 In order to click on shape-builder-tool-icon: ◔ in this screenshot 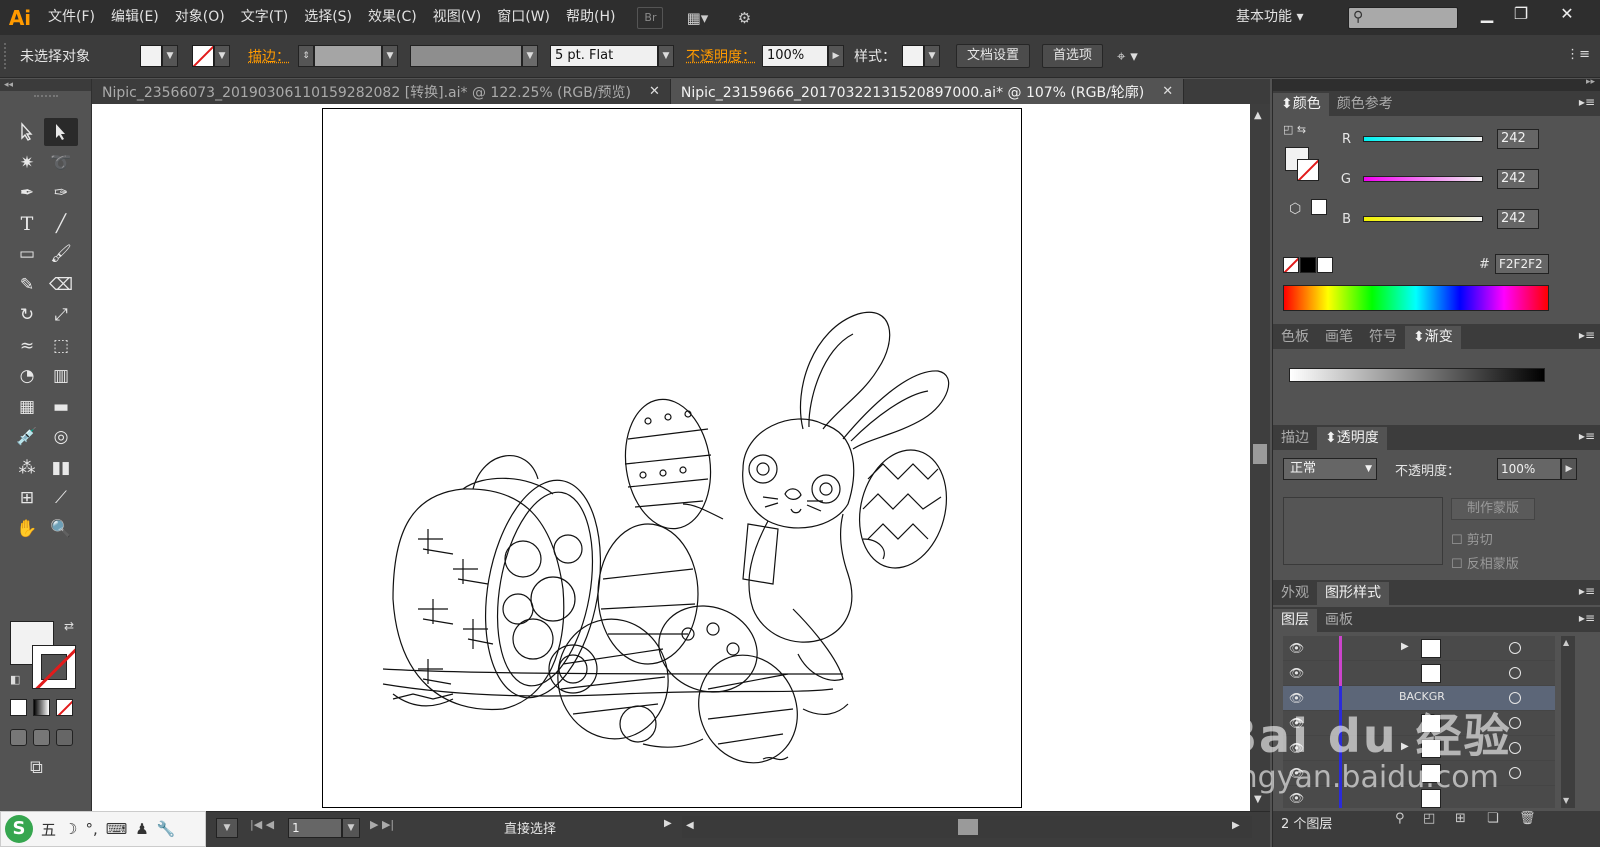, I will do `click(27, 376)`.